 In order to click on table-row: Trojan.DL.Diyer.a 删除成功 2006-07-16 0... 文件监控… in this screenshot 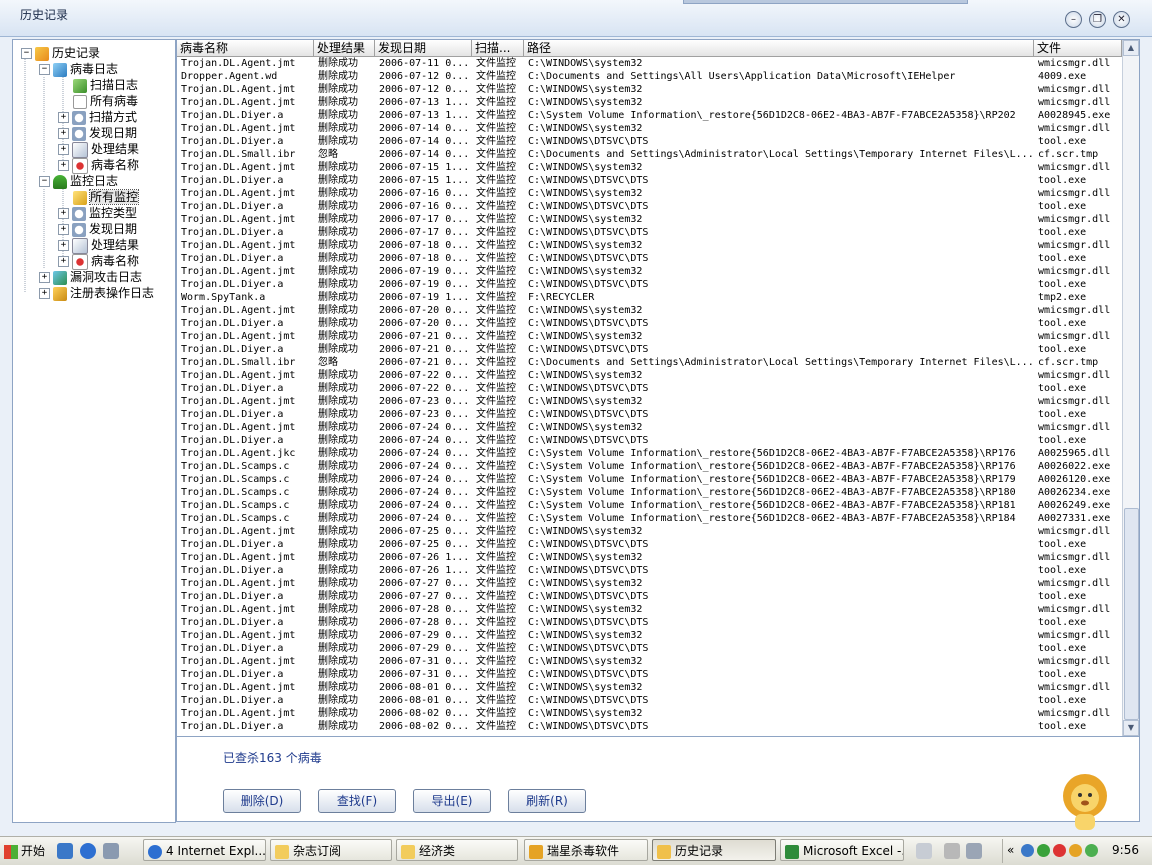, I will do `click(649, 206)`.